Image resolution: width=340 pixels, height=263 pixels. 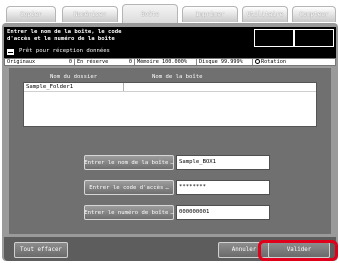 I want to click on originals-value: 0, so click(x=70, y=62).